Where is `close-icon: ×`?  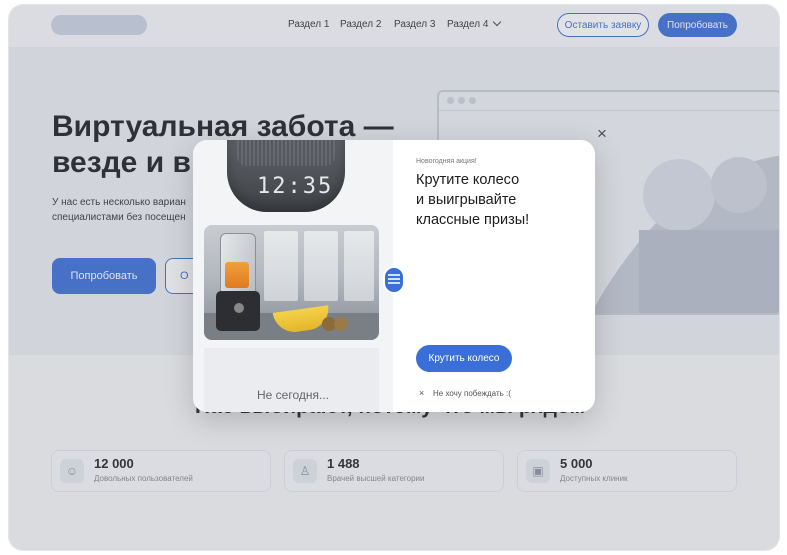 close-icon: × is located at coordinates (421, 393).